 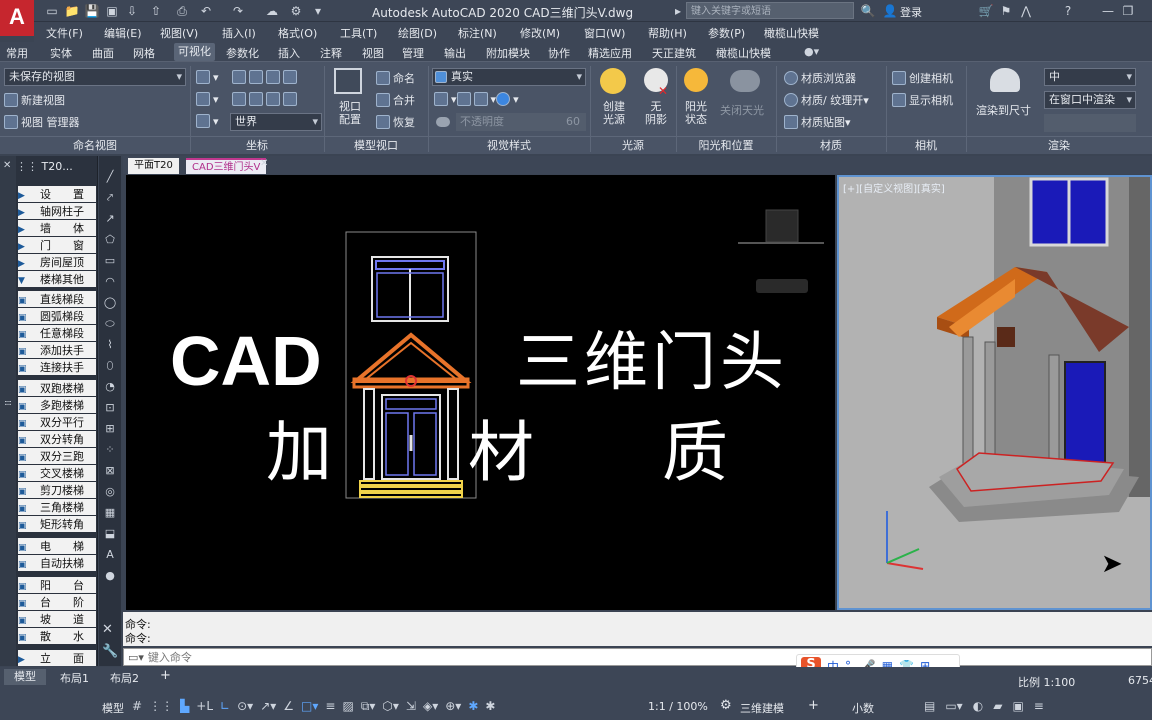 I want to click on opacity-slider: 不透明度 60, so click(x=521, y=122).